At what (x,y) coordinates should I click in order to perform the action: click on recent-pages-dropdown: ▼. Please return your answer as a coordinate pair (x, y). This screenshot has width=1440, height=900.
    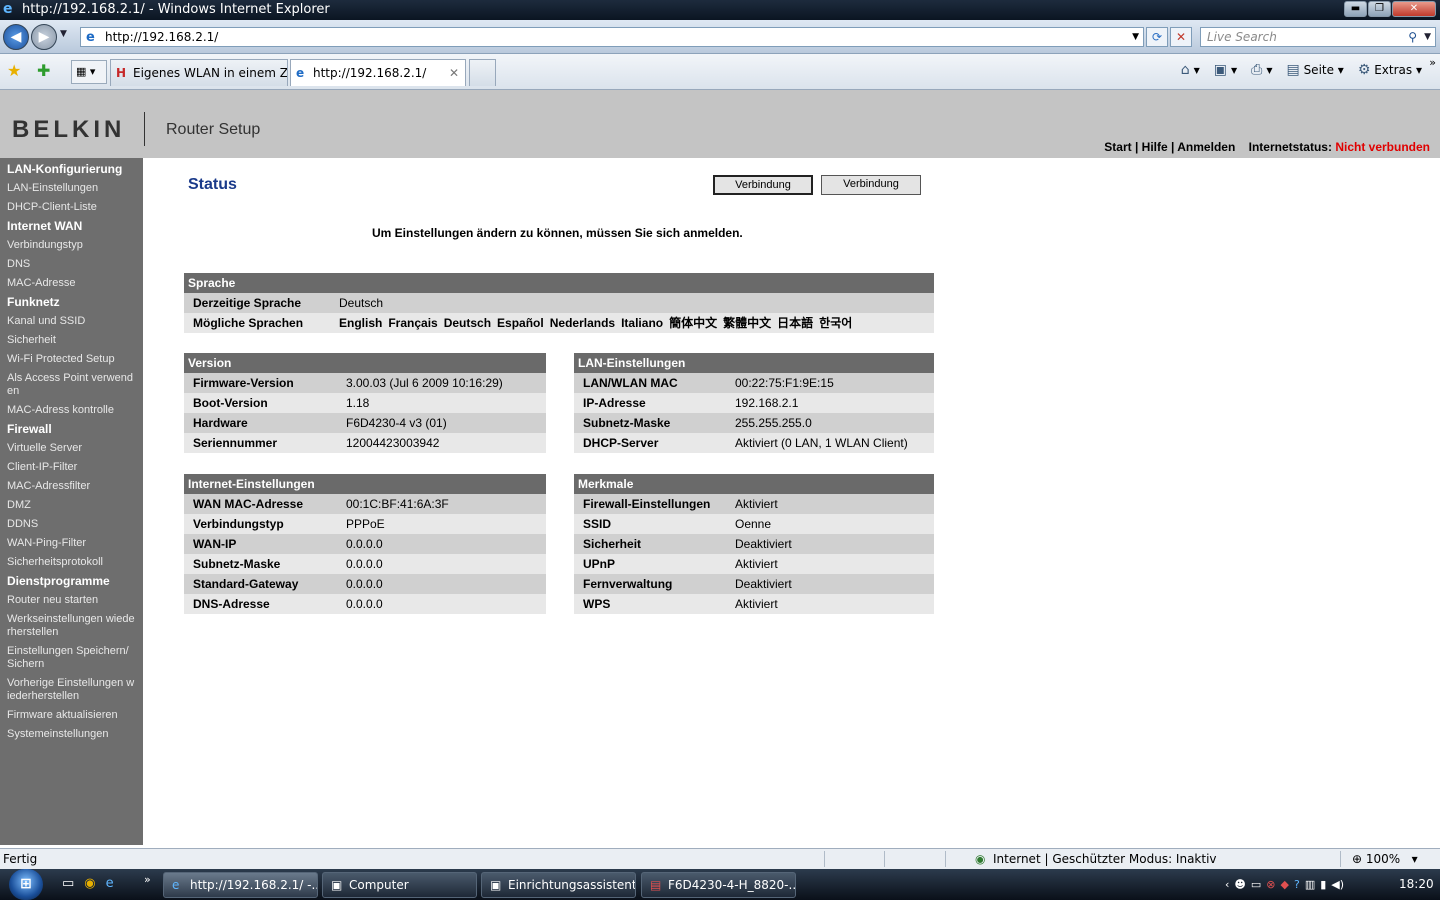
    Looking at the image, I should click on (63, 34).